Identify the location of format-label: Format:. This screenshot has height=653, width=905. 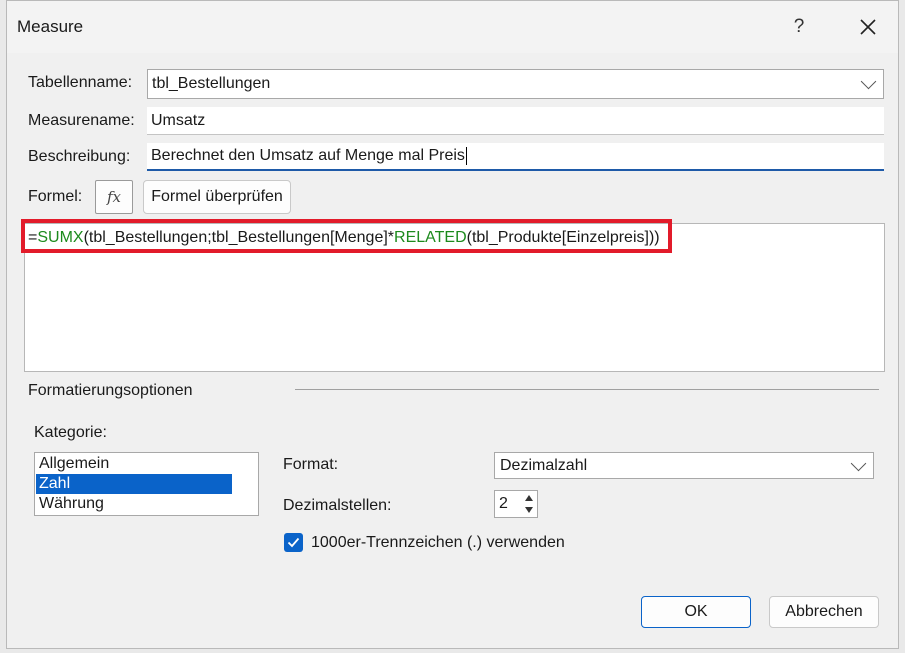
(311, 464).